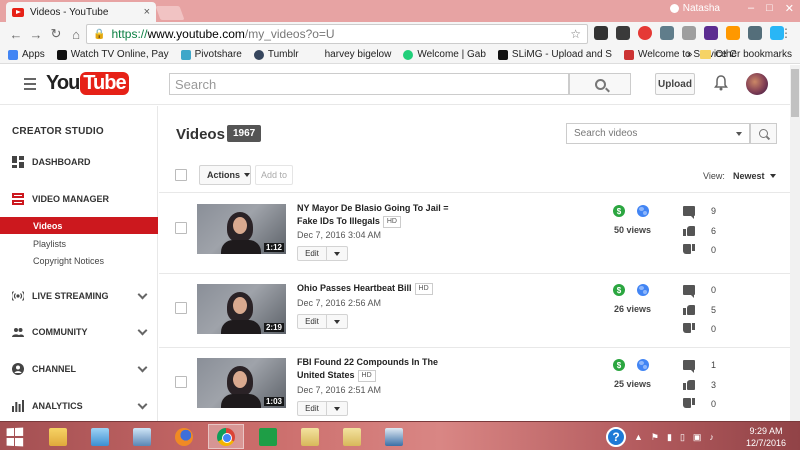 The height and width of the screenshot is (450, 800). I want to click on reload-icon: ↻, so click(56, 34).